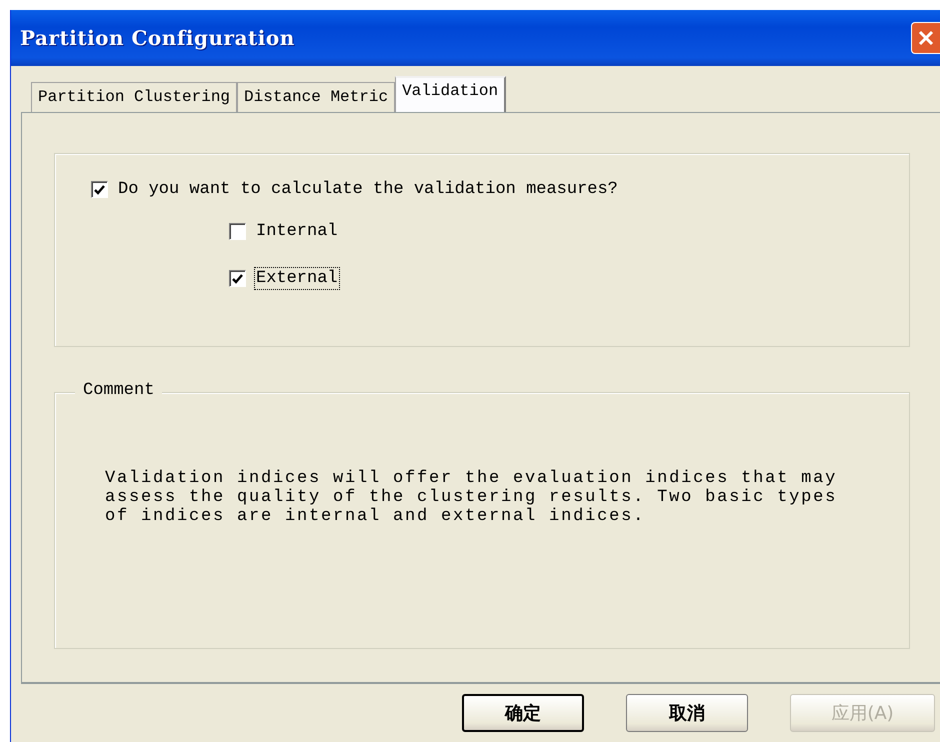  I want to click on checkbox-label: Internal, so click(297, 232).